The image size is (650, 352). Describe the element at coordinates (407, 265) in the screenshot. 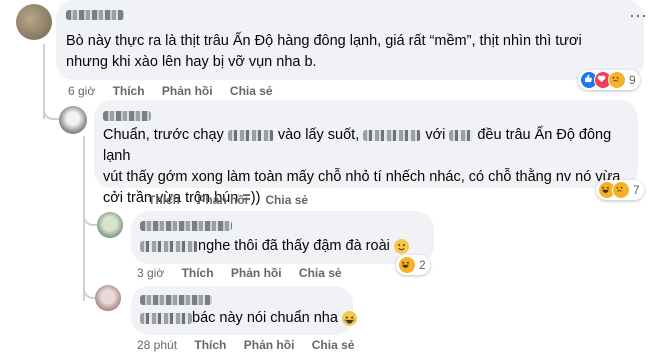

I see `haha-icon` at that location.